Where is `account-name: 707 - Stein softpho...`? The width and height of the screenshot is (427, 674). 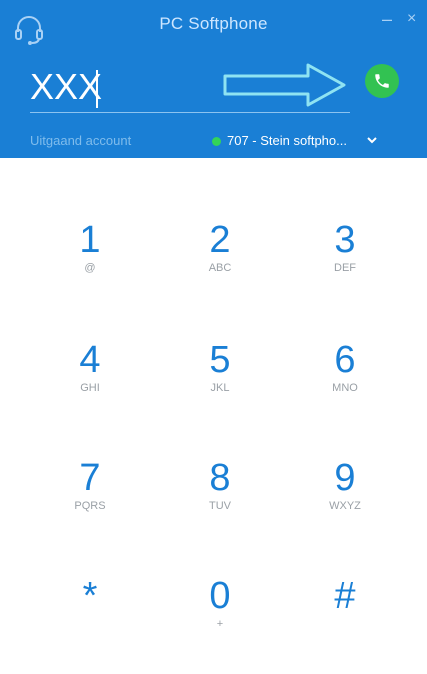
account-name: 707 - Stein softpho... is located at coordinates (287, 140).